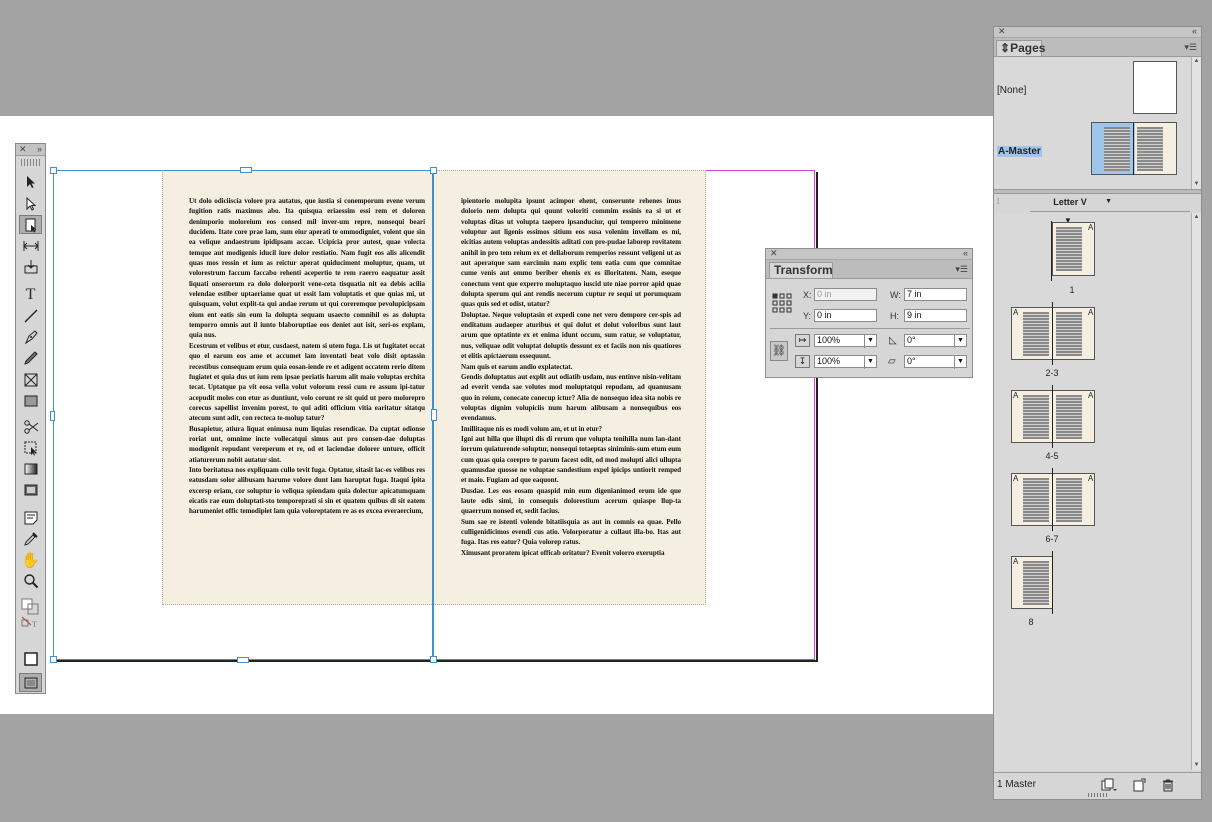 The height and width of the screenshot is (822, 1212). I want to click on x-field: 0 in, so click(845, 294).